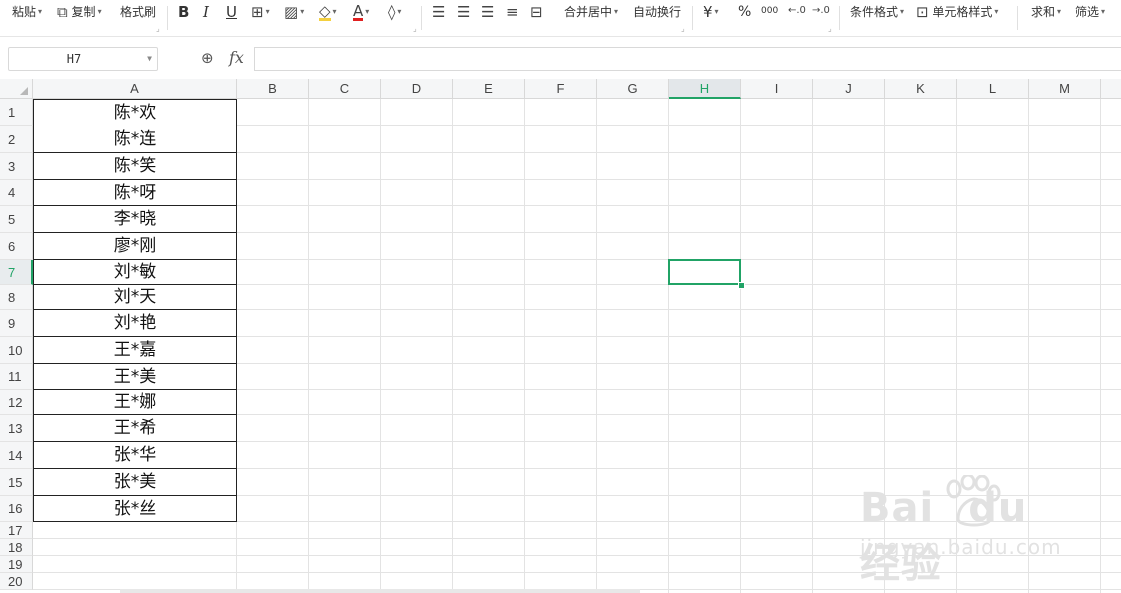  Describe the element at coordinates (16, 246) in the screenshot. I see `row-header-6: 6` at that location.